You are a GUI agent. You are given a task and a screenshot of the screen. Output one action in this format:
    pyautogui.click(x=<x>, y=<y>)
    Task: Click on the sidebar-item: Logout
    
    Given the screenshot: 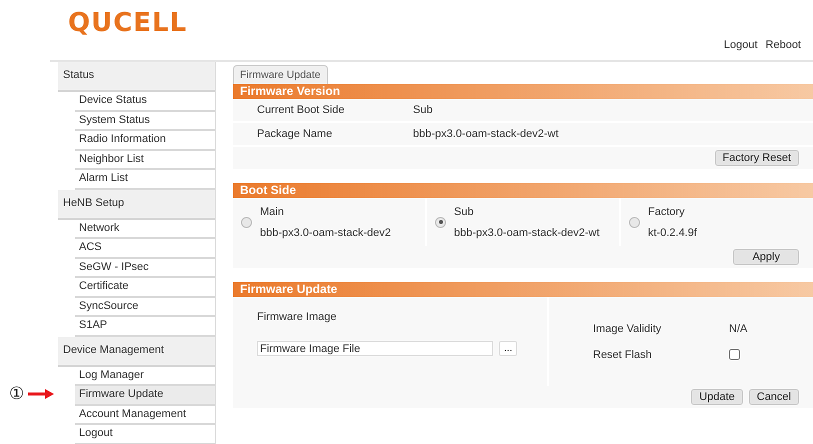 What is the action you would take?
    pyautogui.click(x=145, y=434)
    